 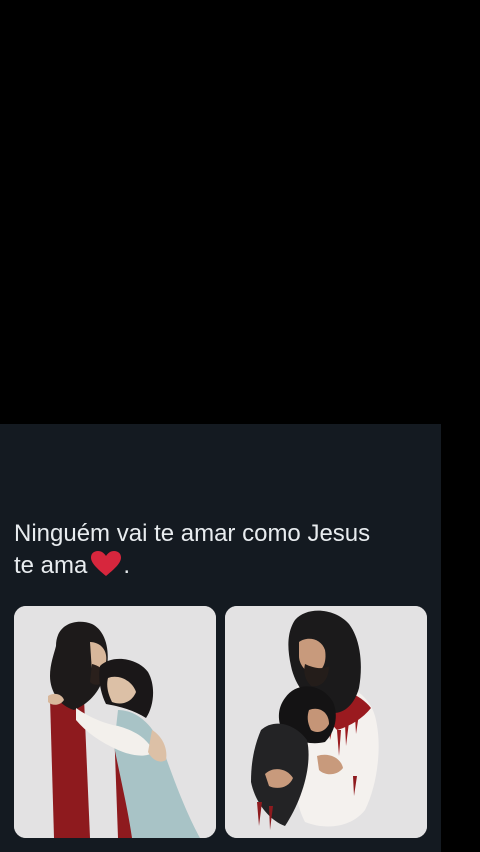 I want to click on post-text-line2: te ama, so click(x=51, y=565).